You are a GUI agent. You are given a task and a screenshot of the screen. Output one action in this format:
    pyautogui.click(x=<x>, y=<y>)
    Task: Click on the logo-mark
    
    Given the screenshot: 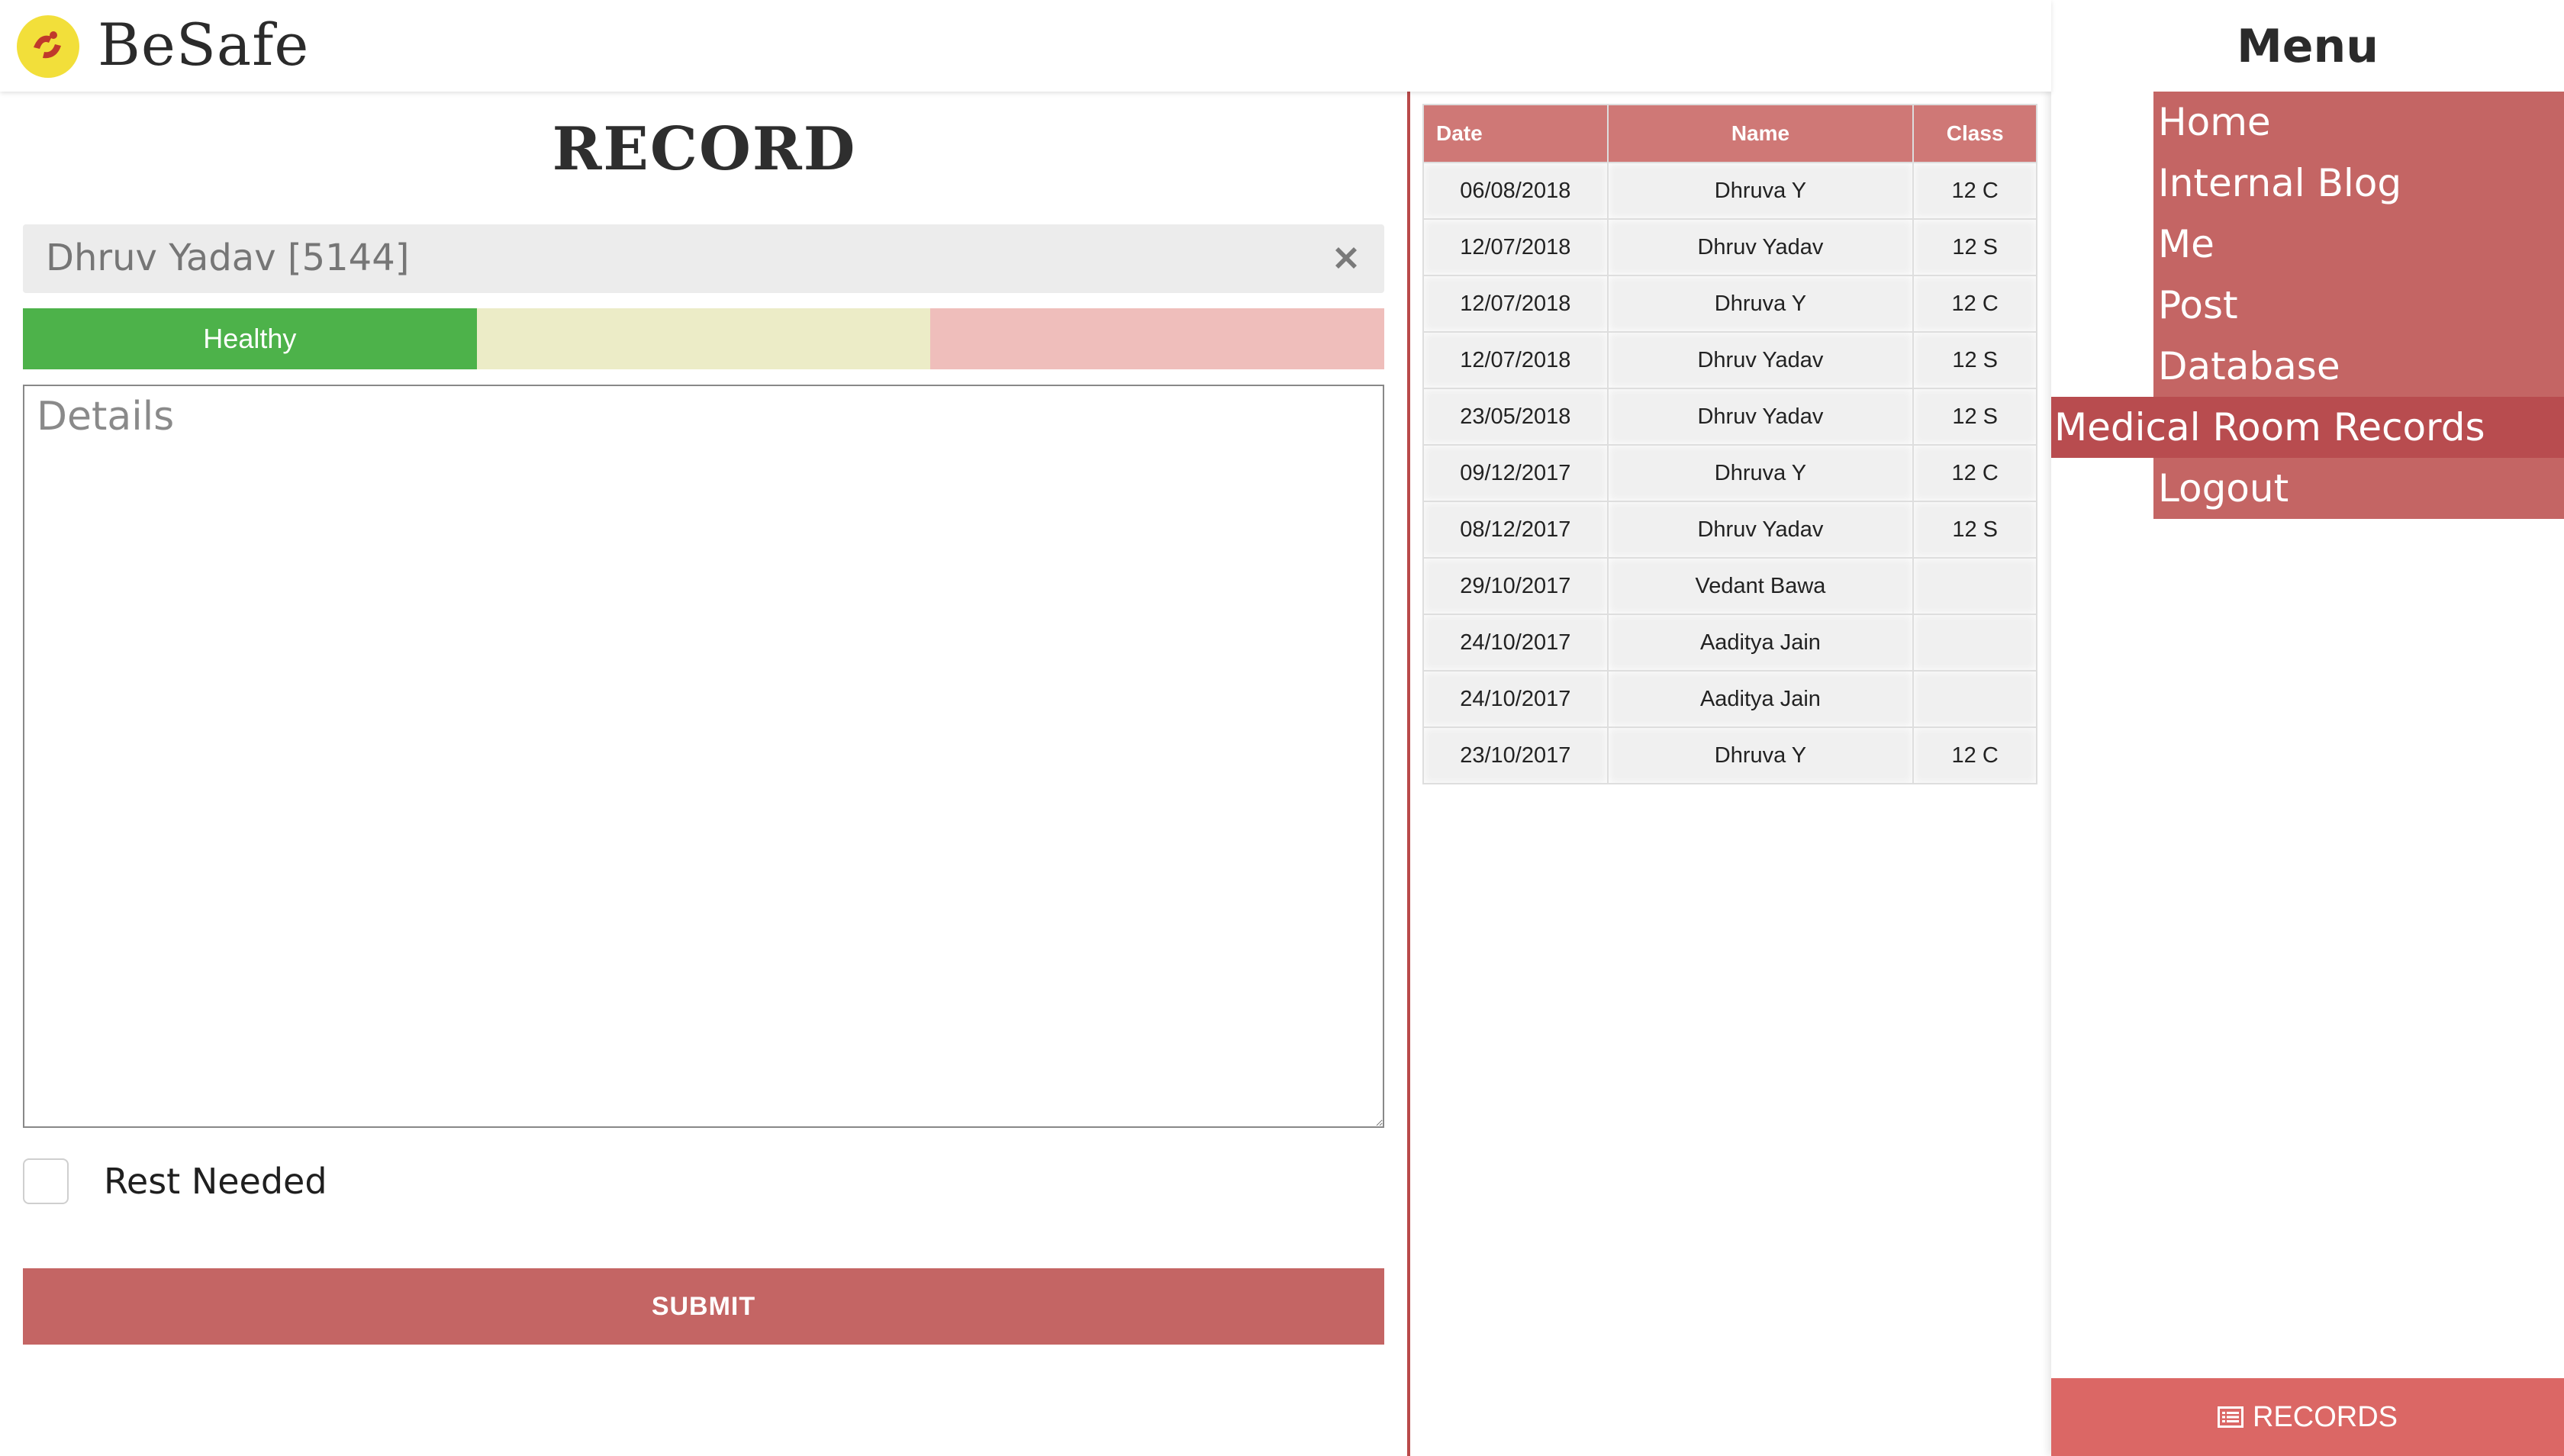 What is the action you would take?
    pyautogui.click(x=47, y=45)
    